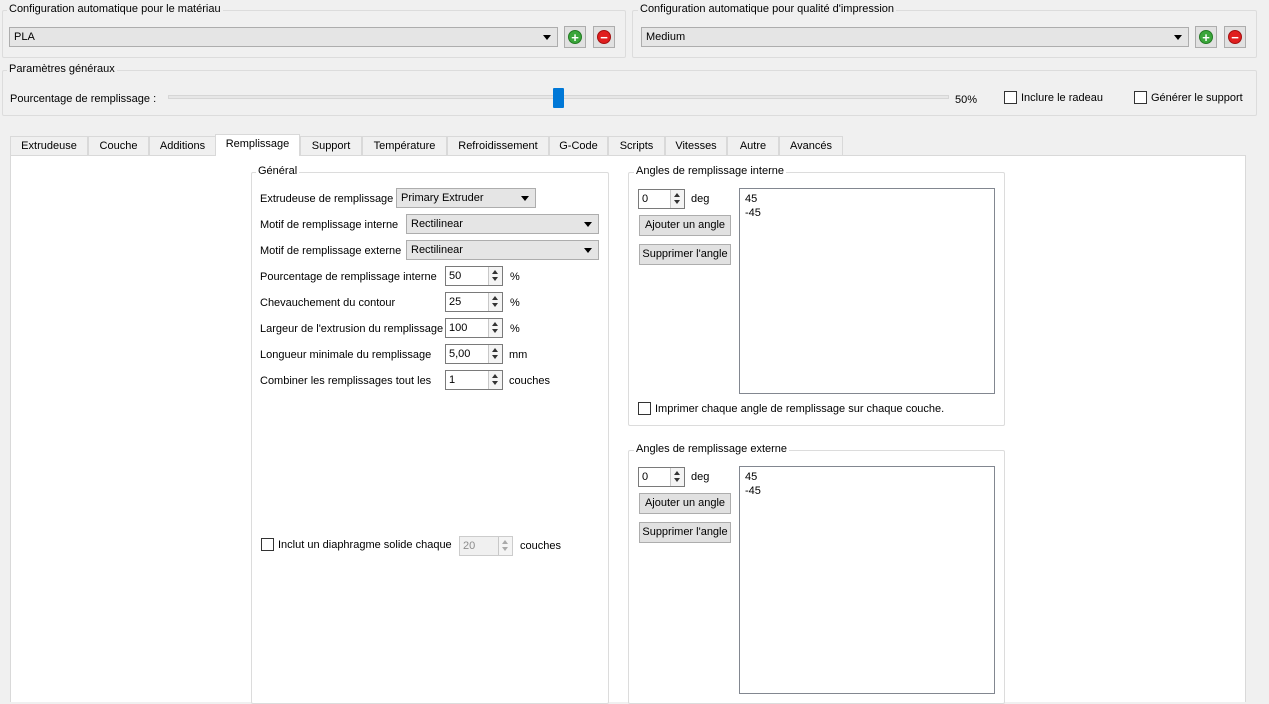 The height and width of the screenshot is (704, 1269). Describe the element at coordinates (811, 146) in the screenshot. I see `tab-avances: Avancés` at that location.